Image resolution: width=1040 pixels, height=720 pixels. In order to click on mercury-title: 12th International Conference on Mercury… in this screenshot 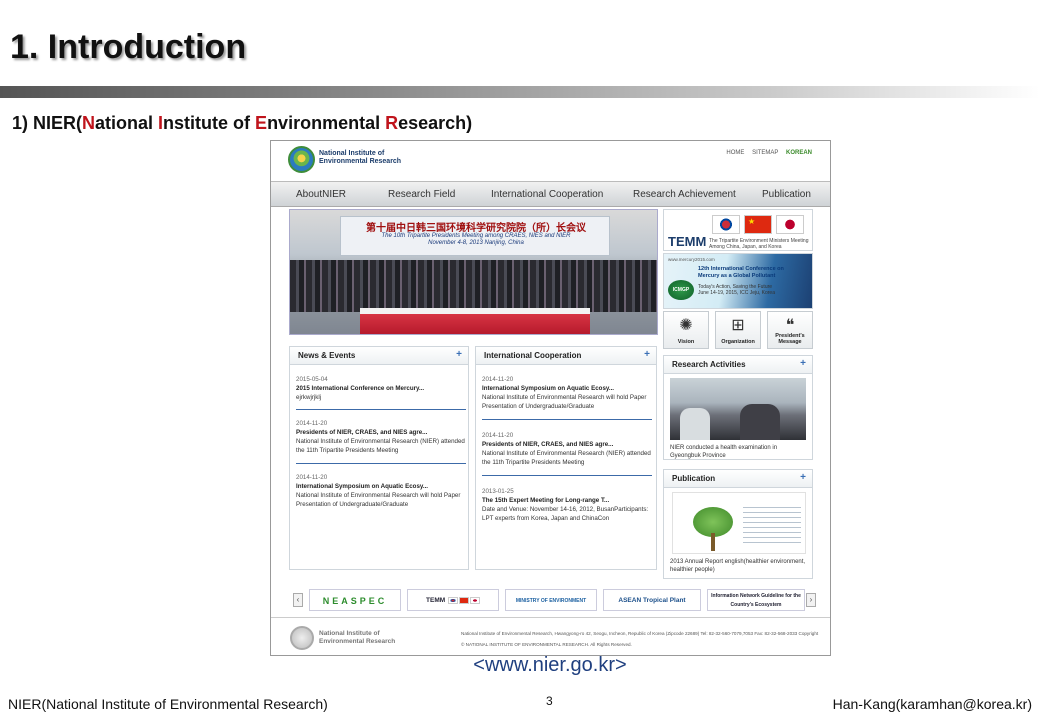, I will do `click(741, 272)`.